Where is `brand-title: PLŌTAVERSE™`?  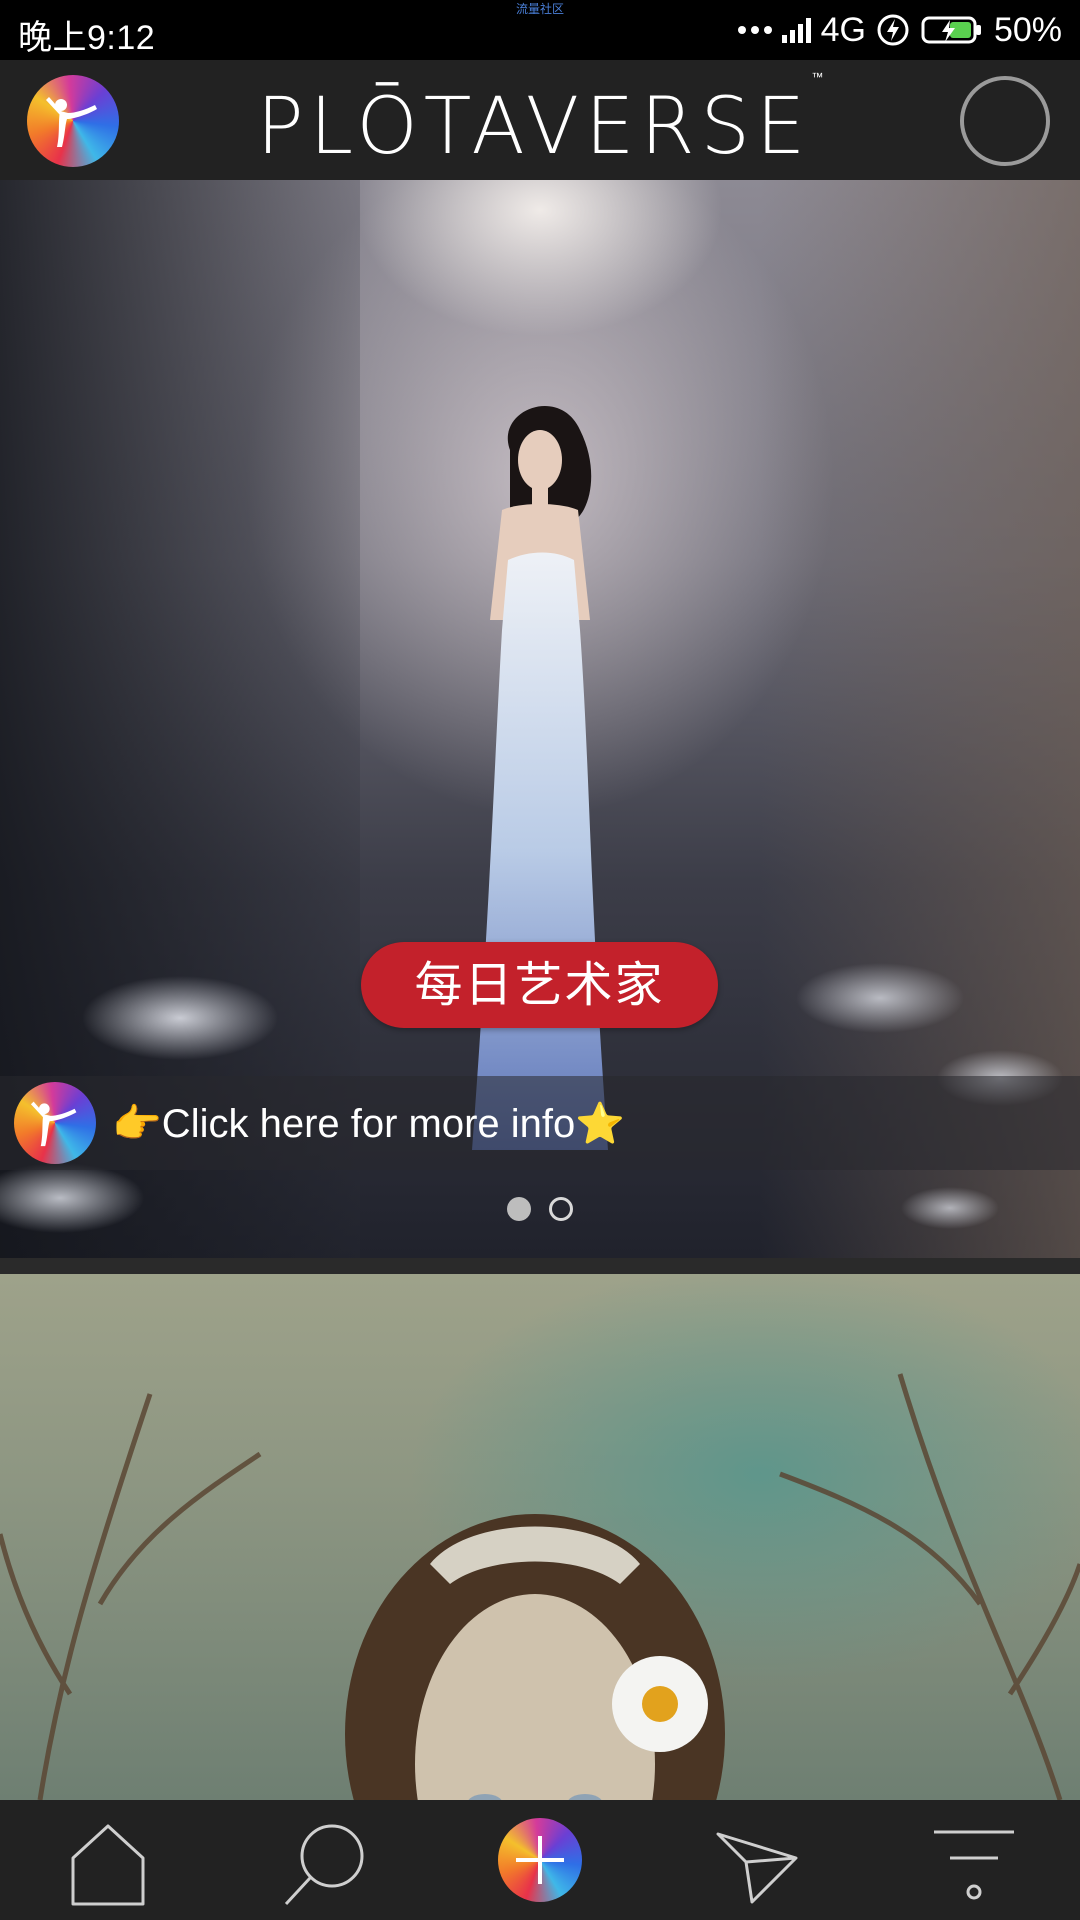
brand-title: PLŌTAVERSE™ is located at coordinates (540, 121).